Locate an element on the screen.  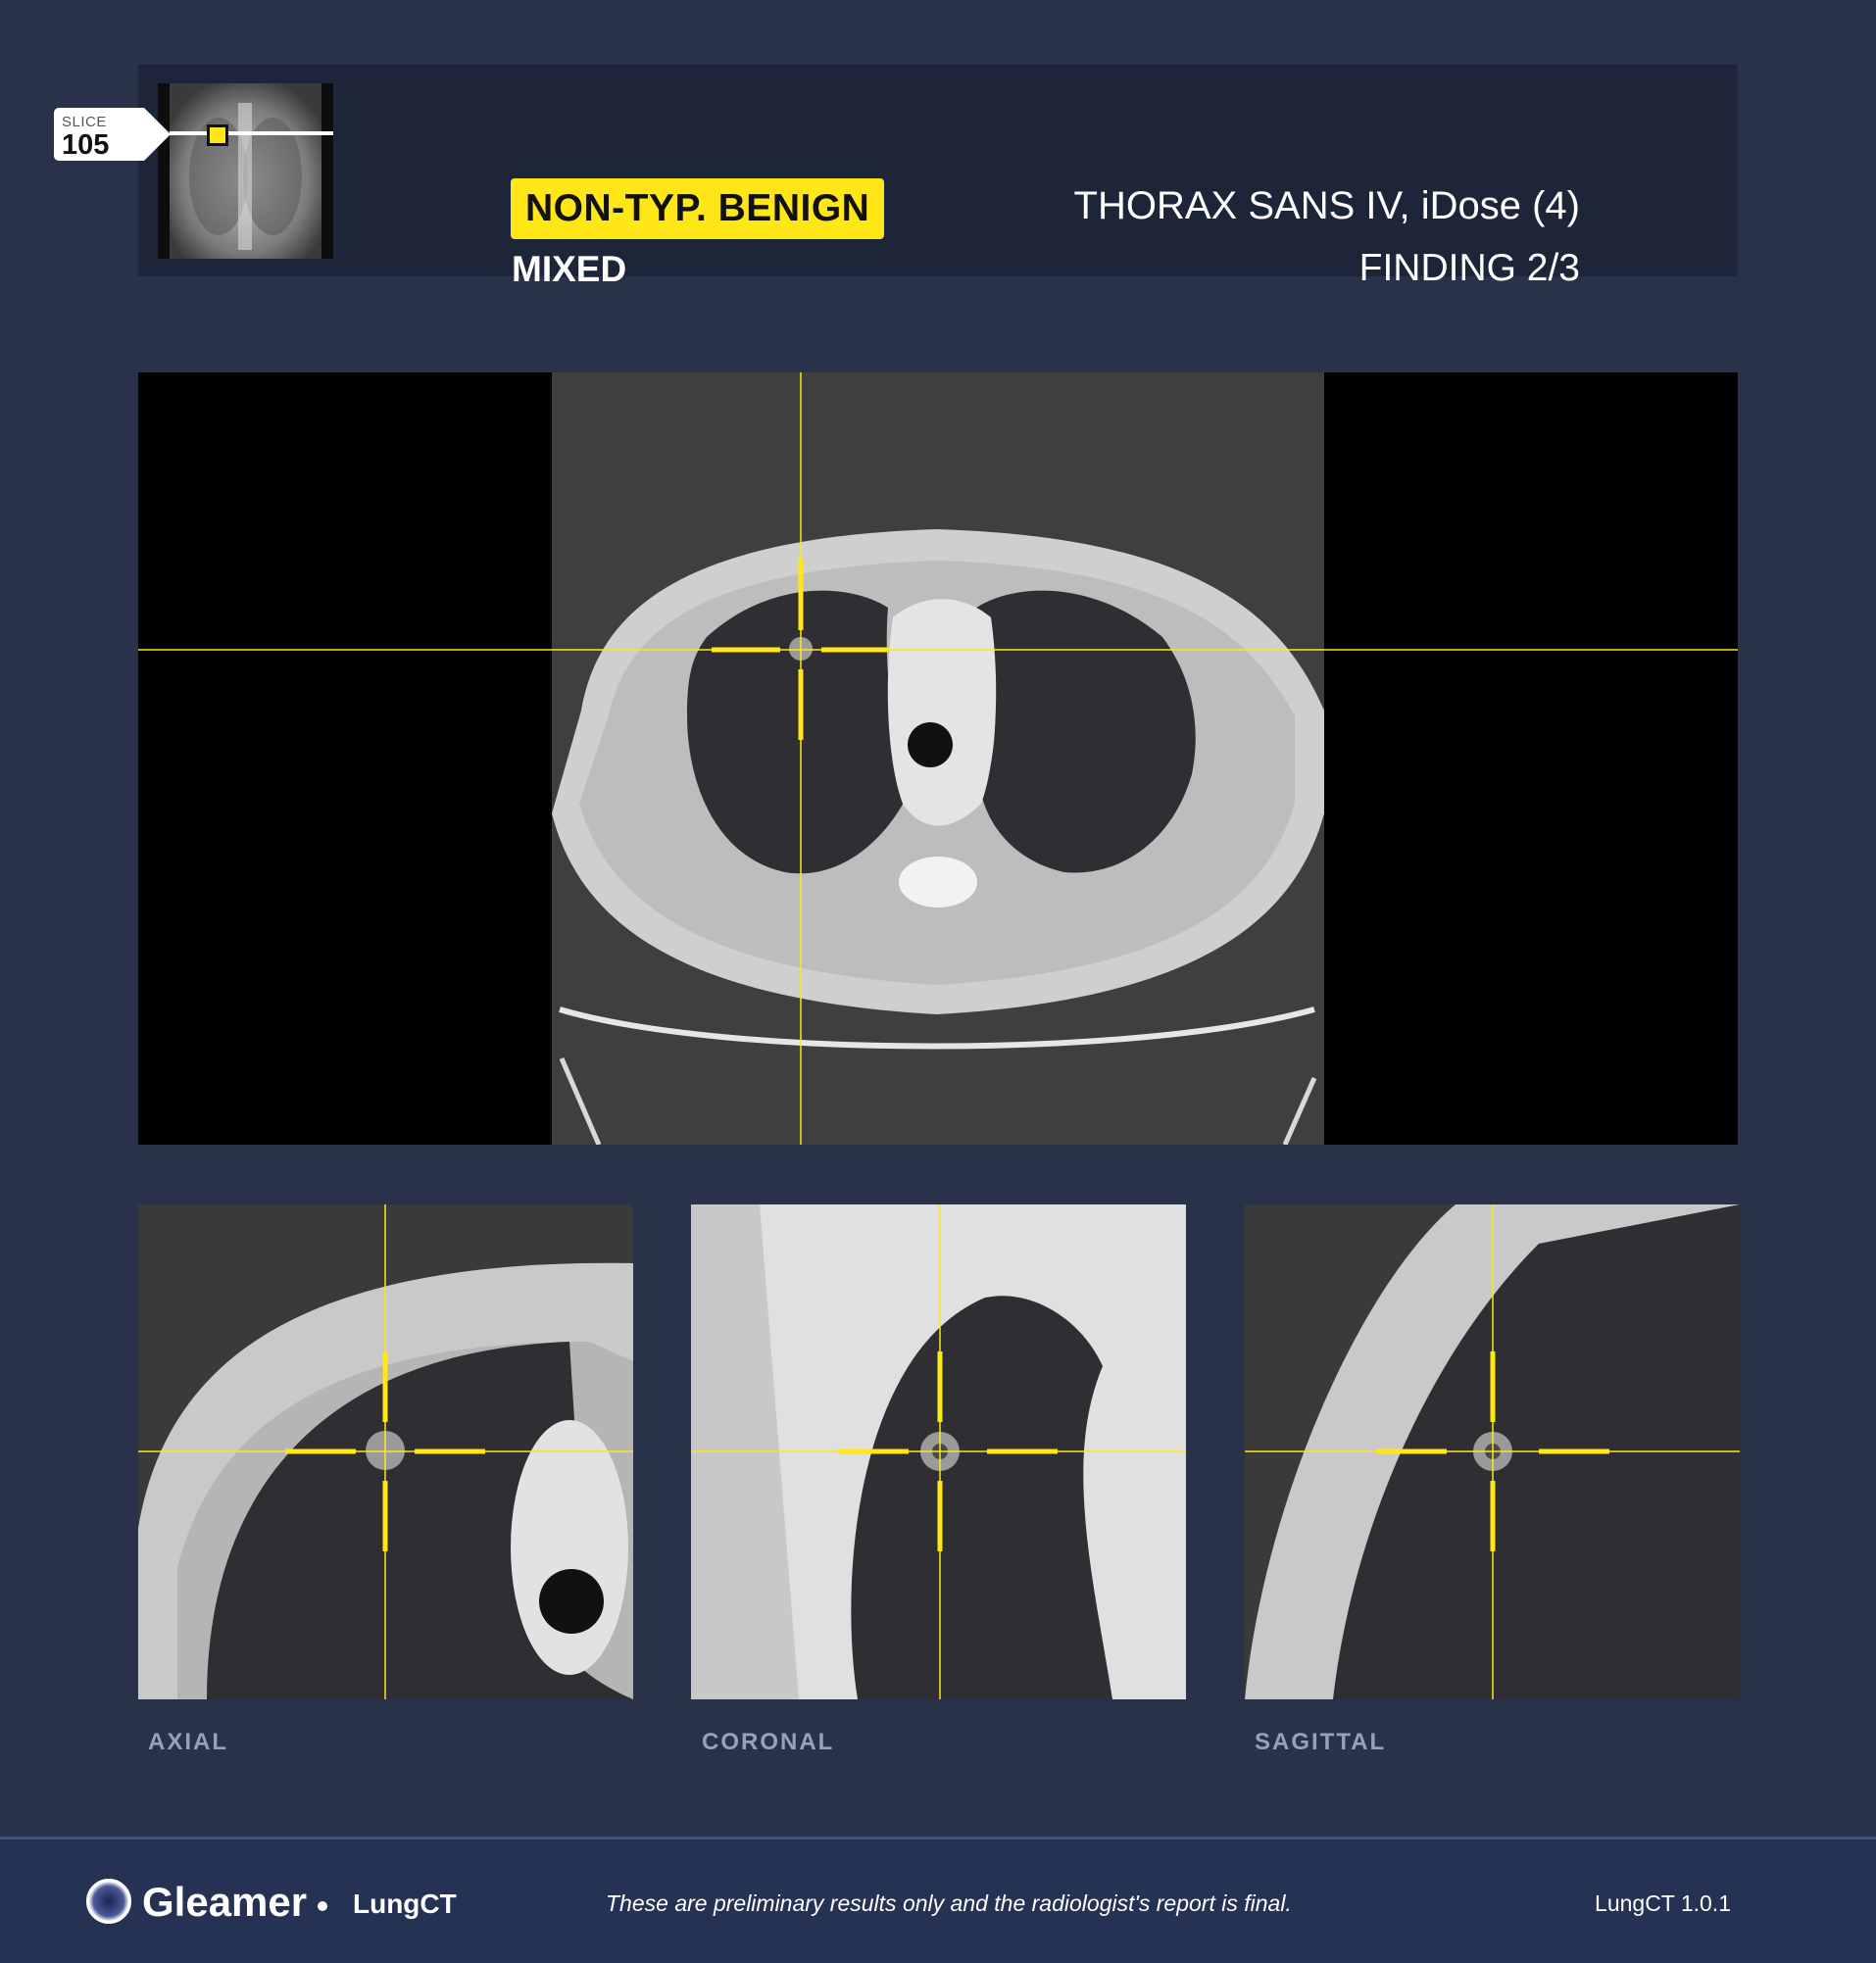
scout-image is located at coordinates (245, 171).